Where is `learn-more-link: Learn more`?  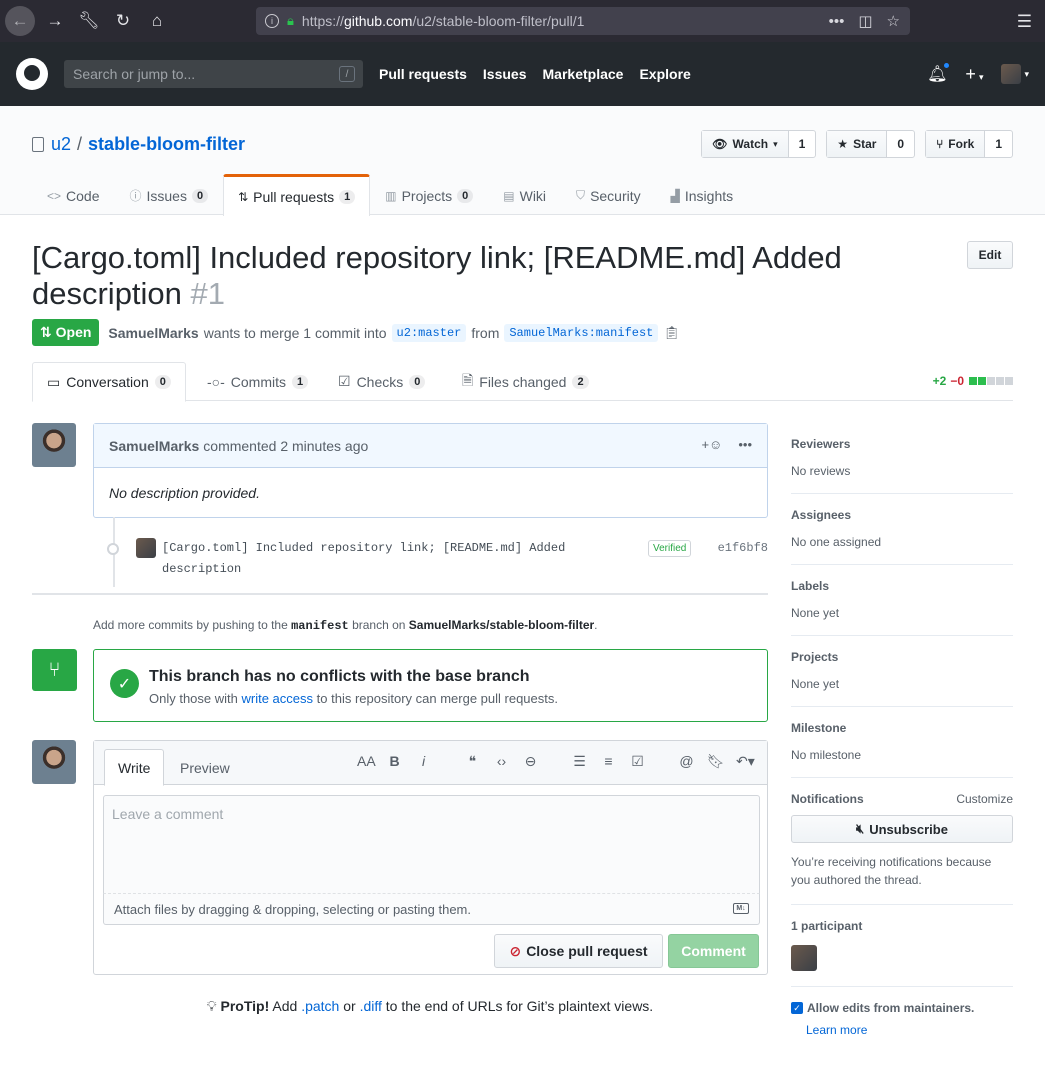 learn-more-link: Learn more is located at coordinates (909, 1030).